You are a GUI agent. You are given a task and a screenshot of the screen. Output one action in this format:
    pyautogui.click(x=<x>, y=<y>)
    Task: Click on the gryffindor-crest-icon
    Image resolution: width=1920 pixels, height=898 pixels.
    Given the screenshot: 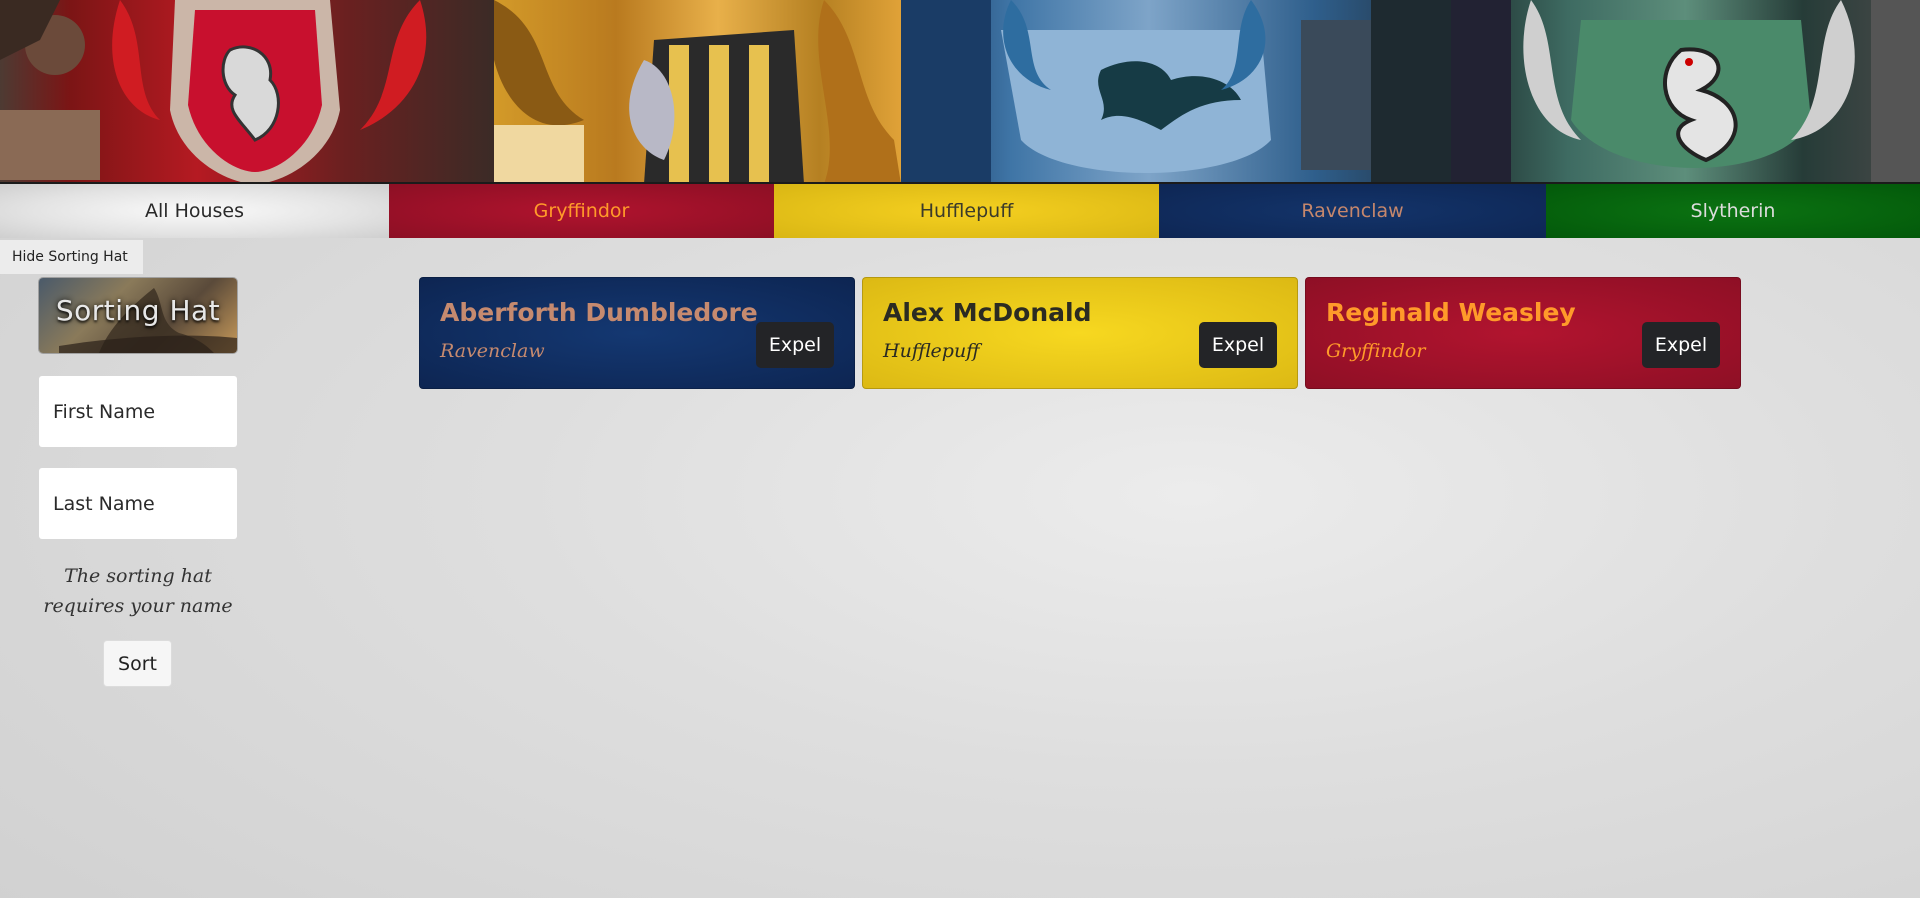 What is the action you would take?
    pyautogui.click(x=247, y=91)
    